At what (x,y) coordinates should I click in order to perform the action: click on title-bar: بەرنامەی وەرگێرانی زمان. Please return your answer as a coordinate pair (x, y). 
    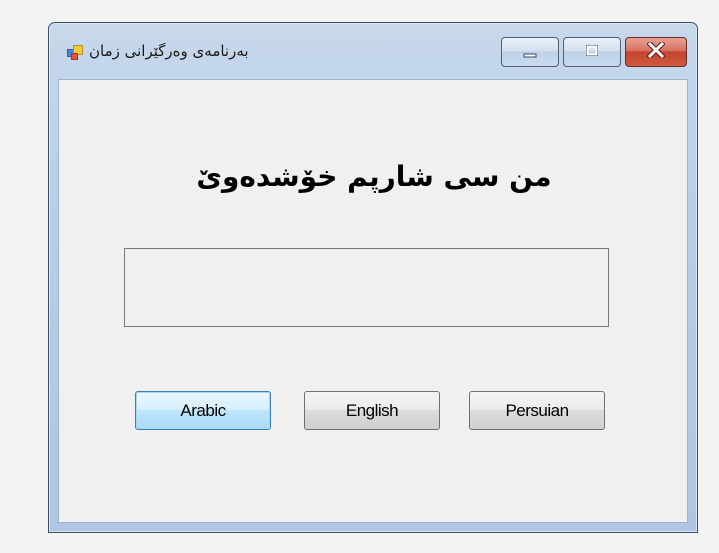
    Looking at the image, I should click on (373, 51).